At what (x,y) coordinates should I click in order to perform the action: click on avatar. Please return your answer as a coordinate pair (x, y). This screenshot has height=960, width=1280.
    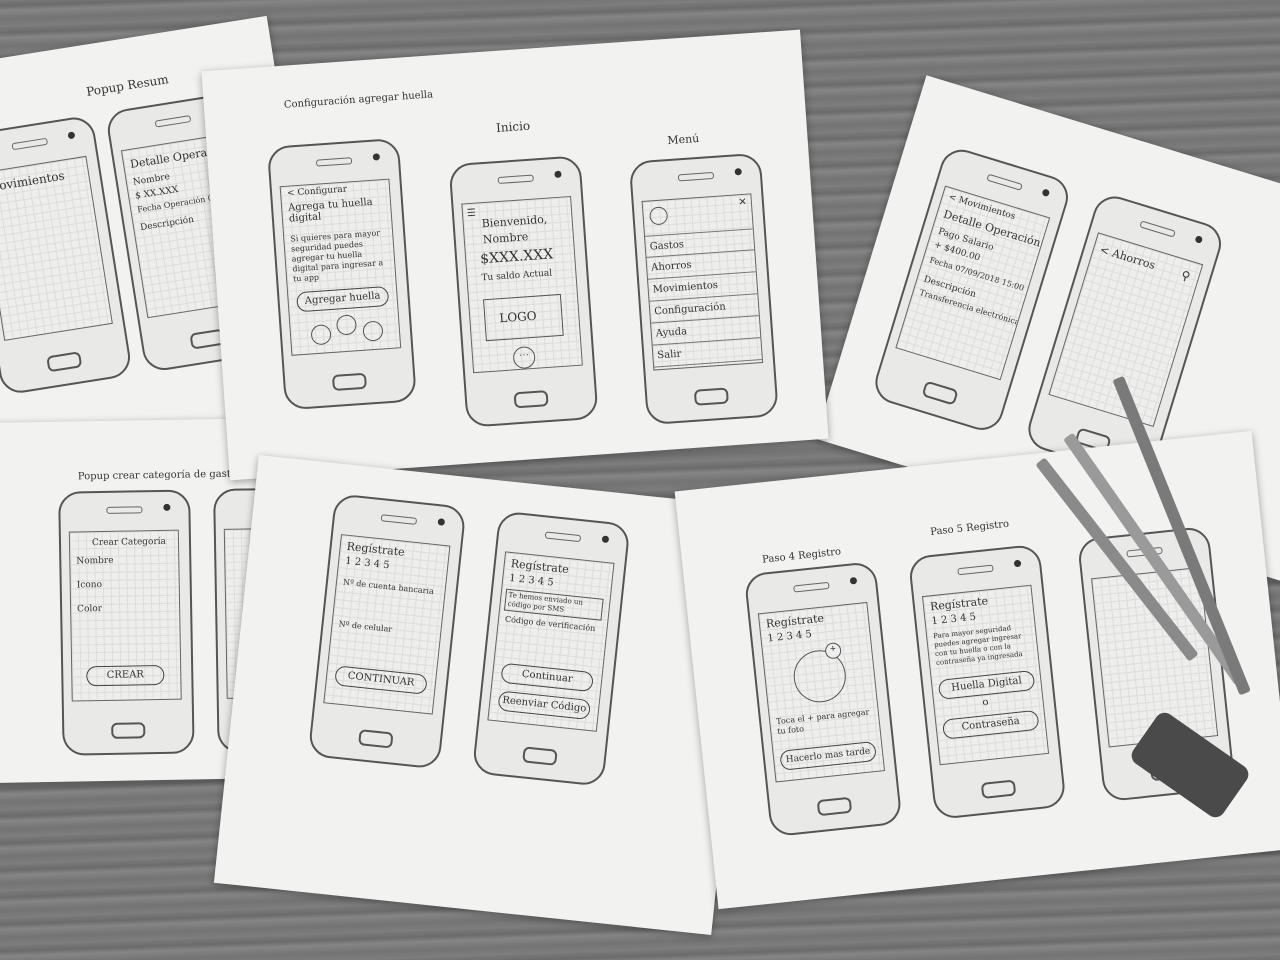
    Looking at the image, I should click on (659, 216).